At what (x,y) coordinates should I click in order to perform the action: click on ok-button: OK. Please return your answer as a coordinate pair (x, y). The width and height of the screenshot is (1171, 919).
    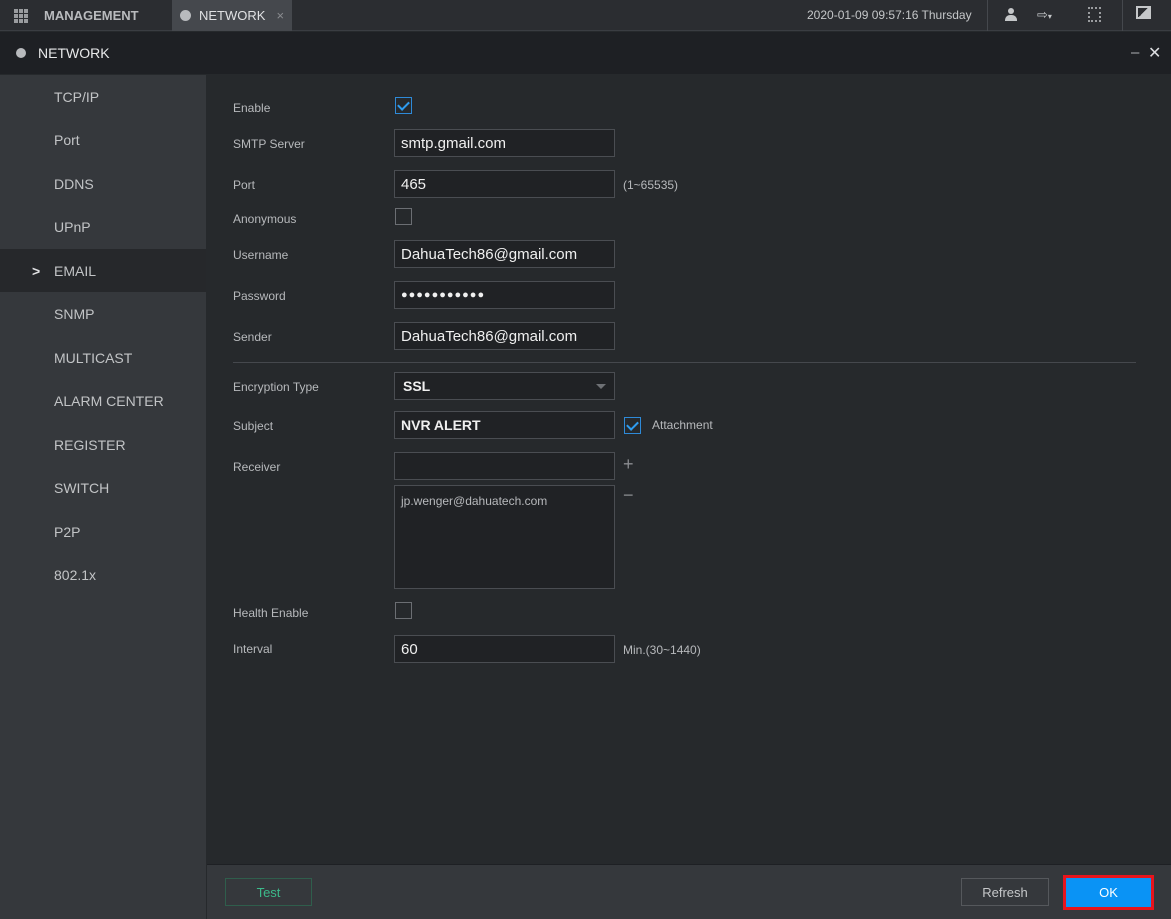
    Looking at the image, I should click on (1108, 892).